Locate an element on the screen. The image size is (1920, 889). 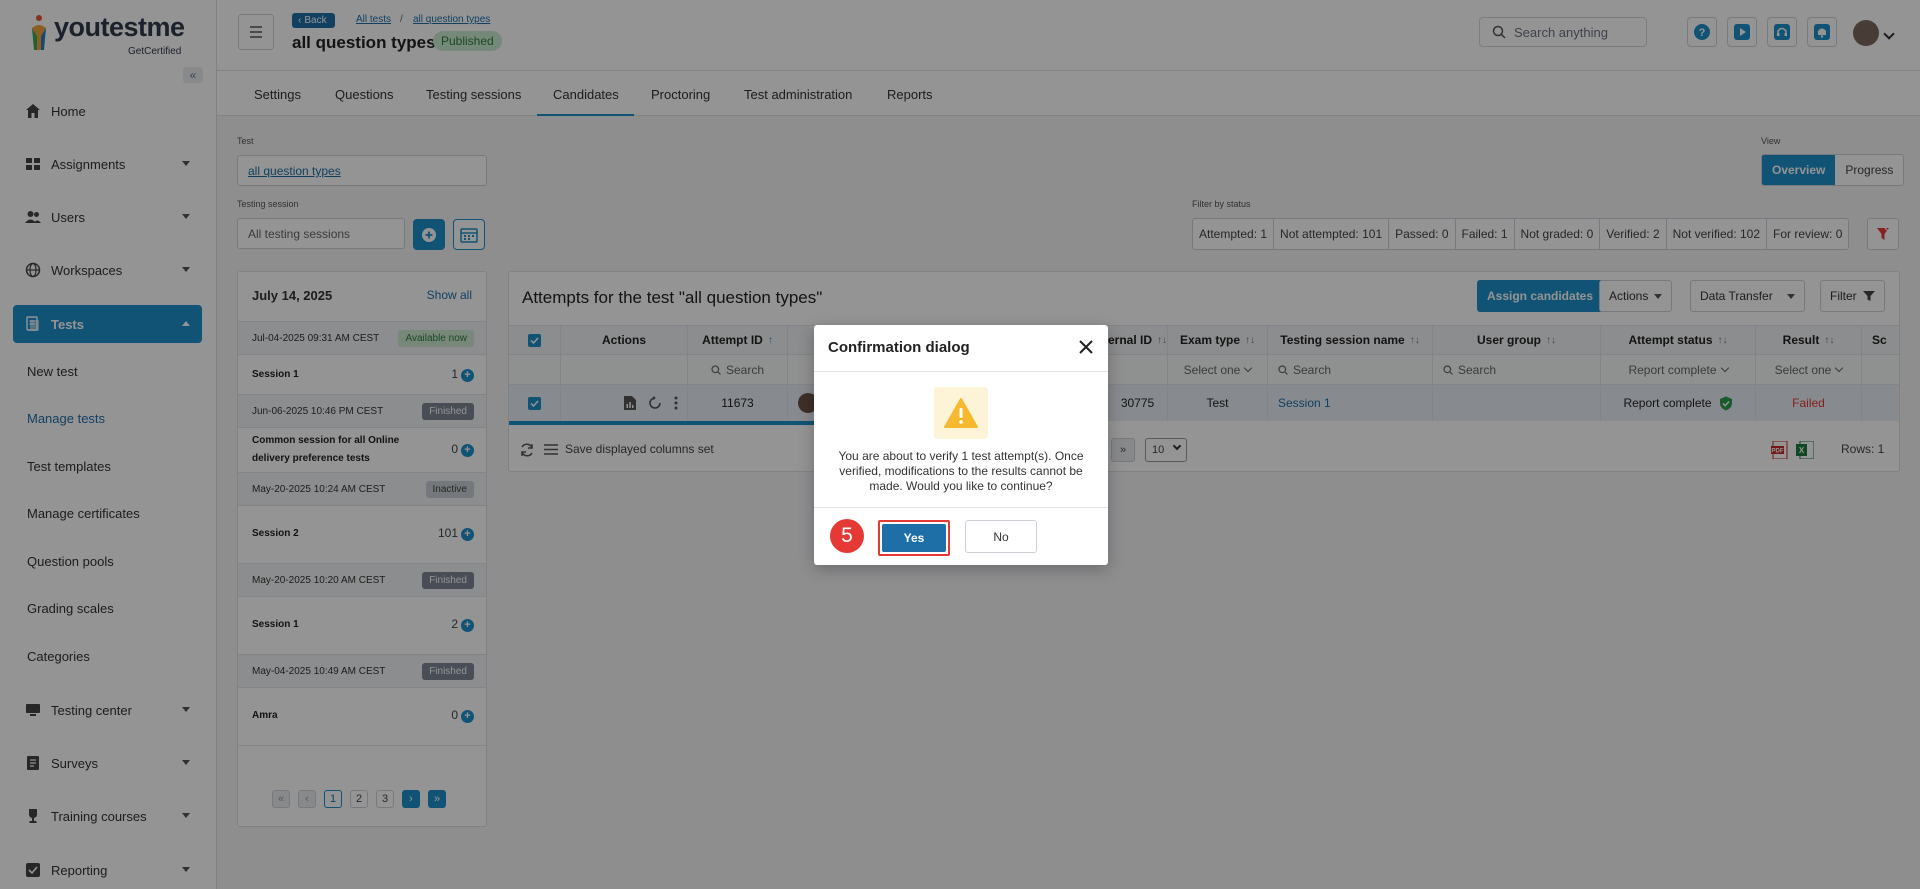
warning-icon is located at coordinates (961, 413).